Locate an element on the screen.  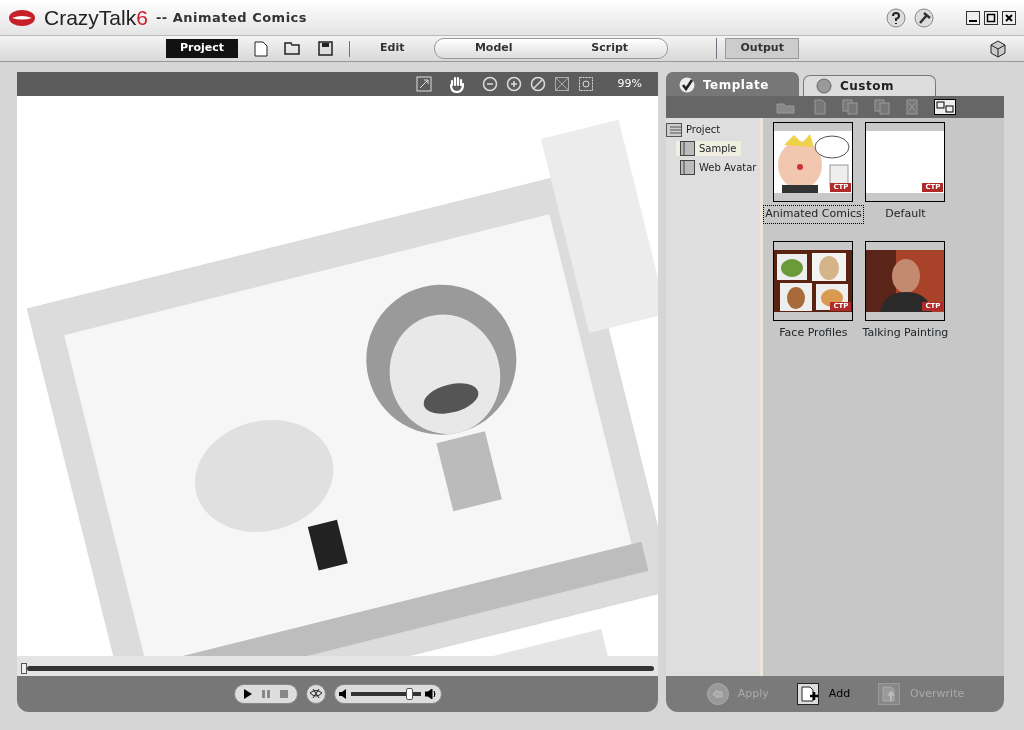
thumbnail-view-icon is located at coordinates (945, 107).